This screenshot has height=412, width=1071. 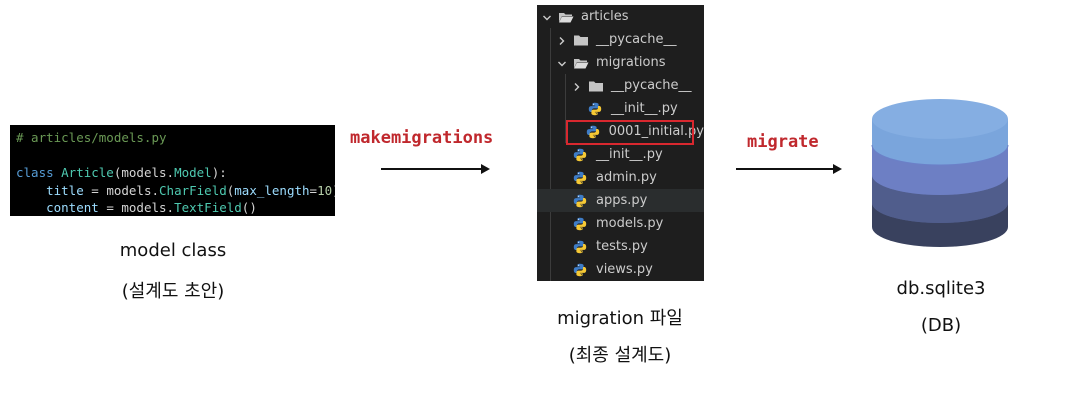 I want to click on code-line: content = models.TextField(), so click(x=172, y=207).